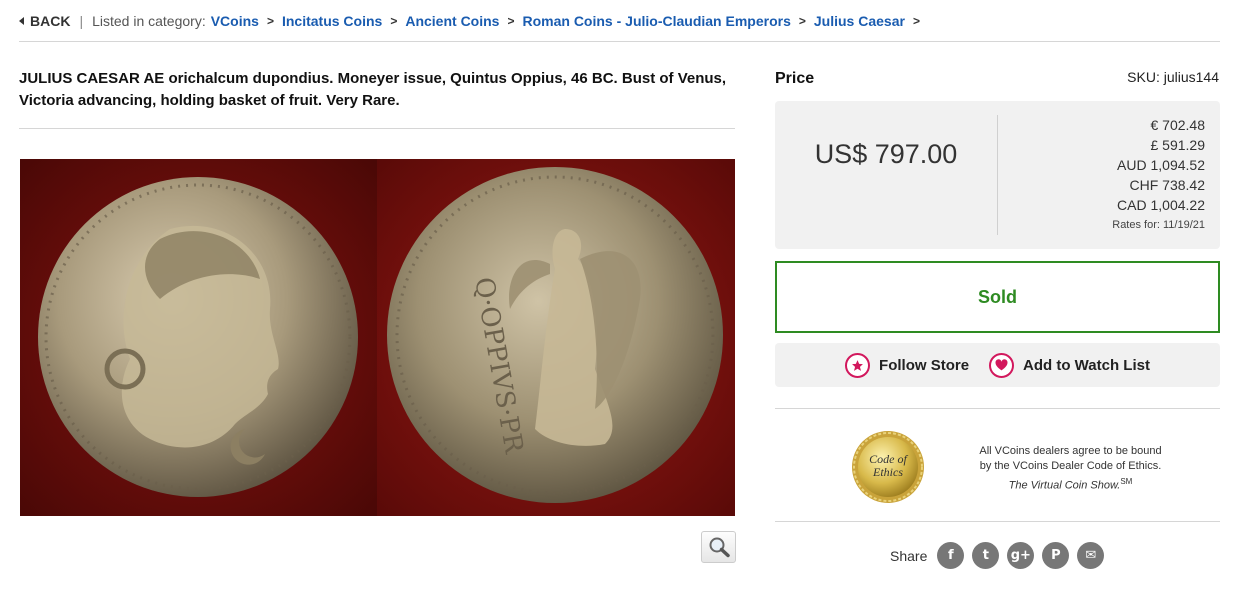 This screenshot has height=589, width=1237. I want to click on heart-icon, so click(1002, 365).